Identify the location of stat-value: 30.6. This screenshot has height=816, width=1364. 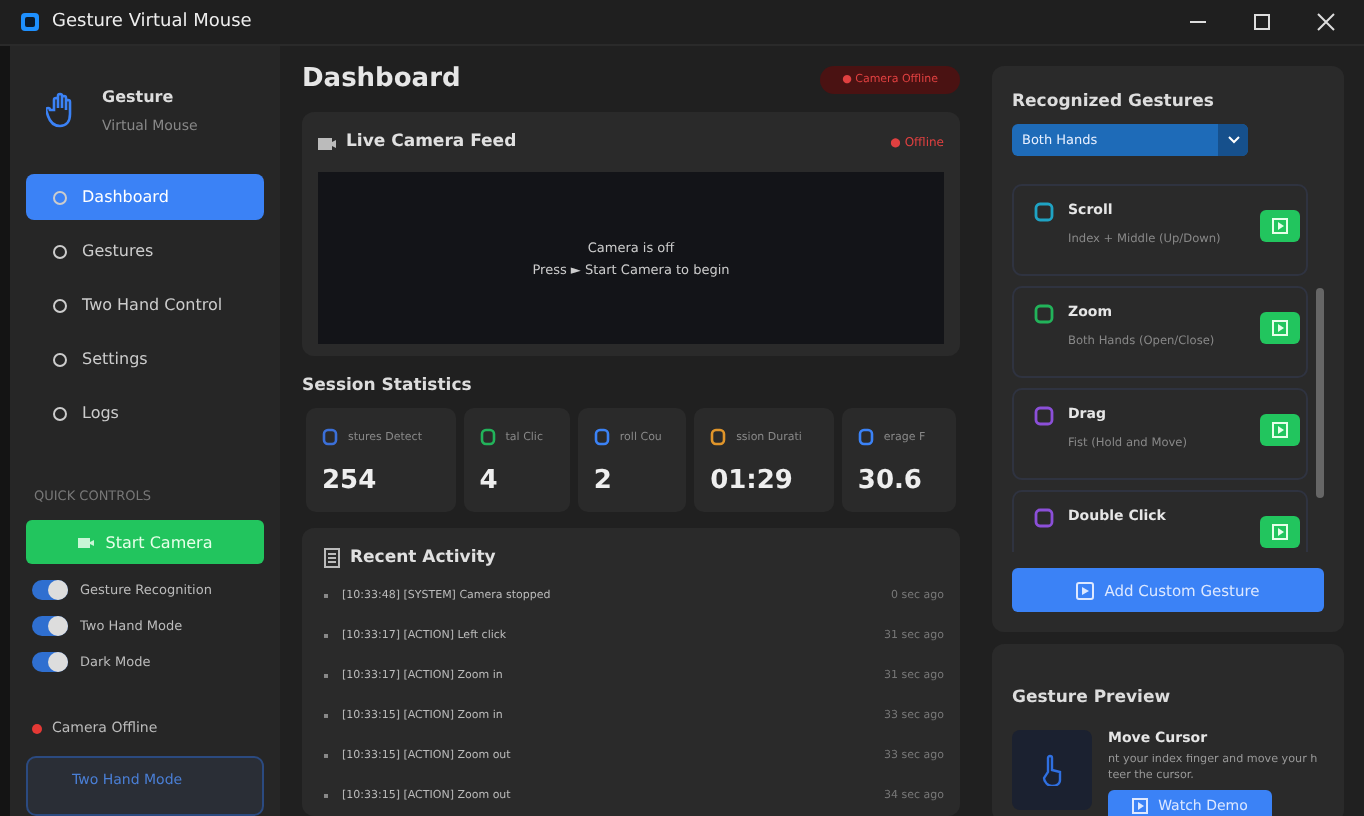
(890, 481).